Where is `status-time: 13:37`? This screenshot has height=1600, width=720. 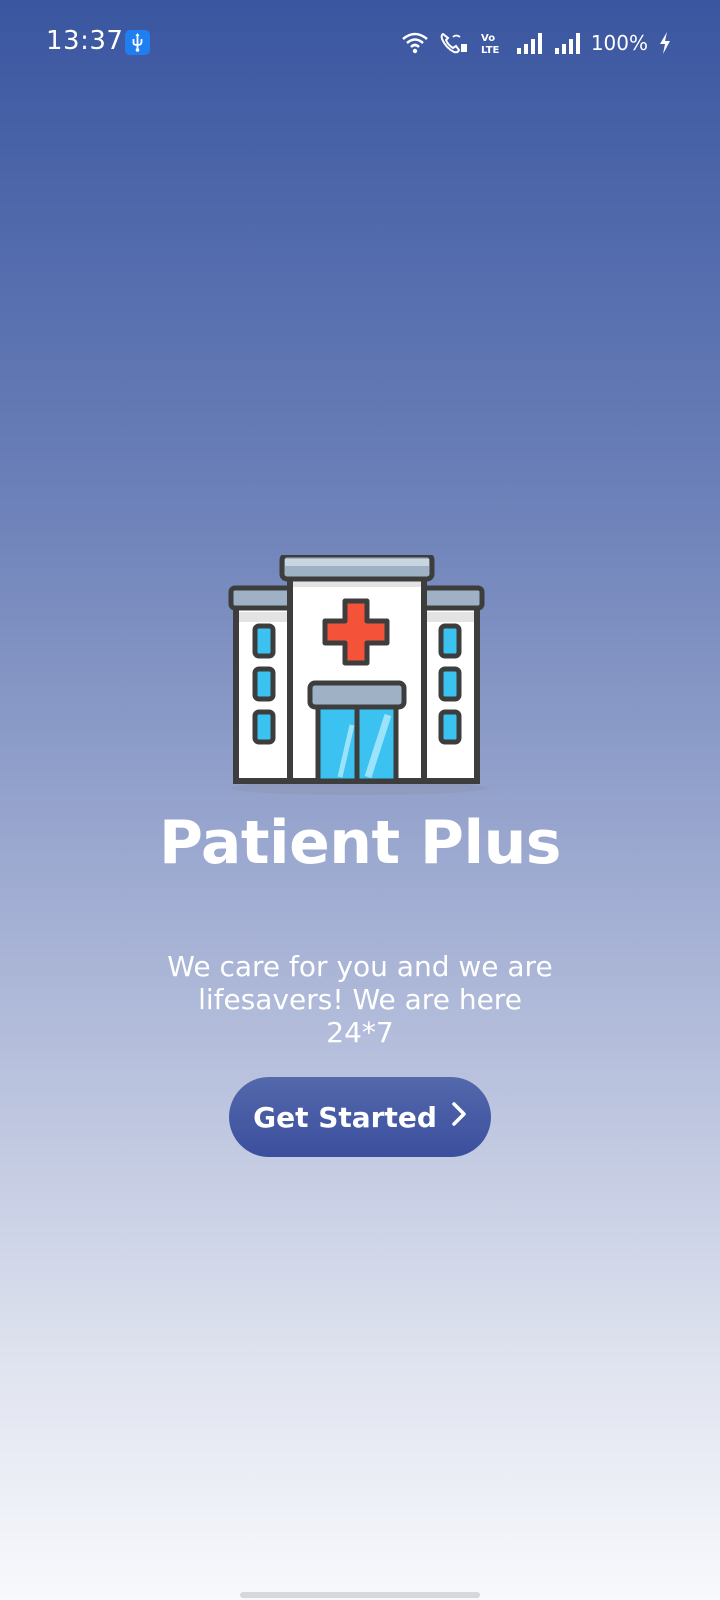
status-time: 13:37 is located at coordinates (85, 41).